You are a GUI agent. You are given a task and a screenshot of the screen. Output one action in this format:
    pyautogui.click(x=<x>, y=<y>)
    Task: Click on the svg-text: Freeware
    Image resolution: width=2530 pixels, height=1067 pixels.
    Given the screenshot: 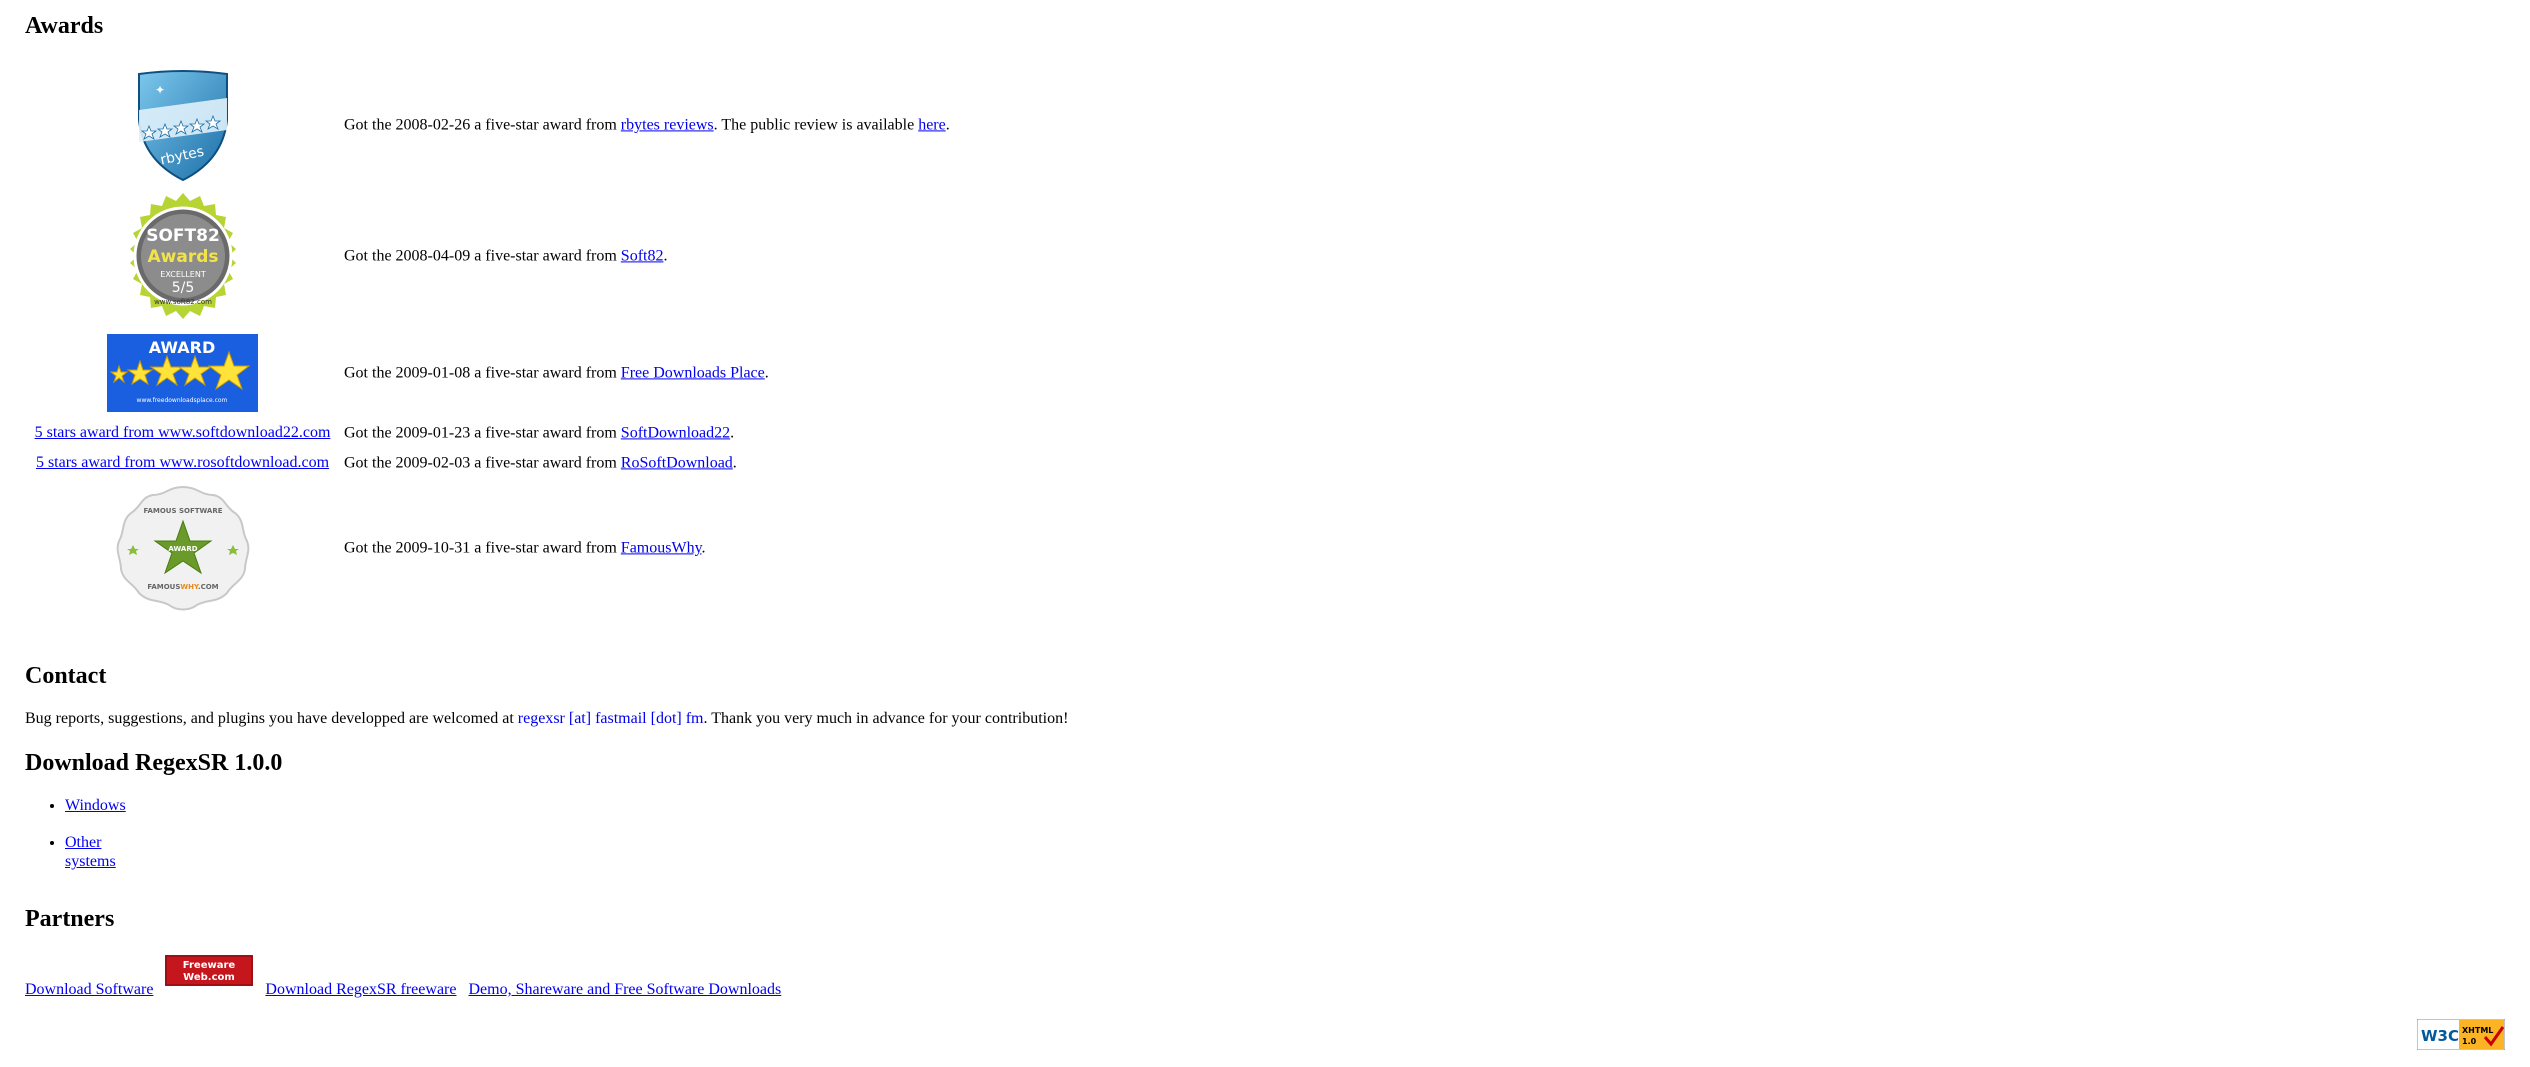 What is the action you would take?
    pyautogui.click(x=209, y=965)
    